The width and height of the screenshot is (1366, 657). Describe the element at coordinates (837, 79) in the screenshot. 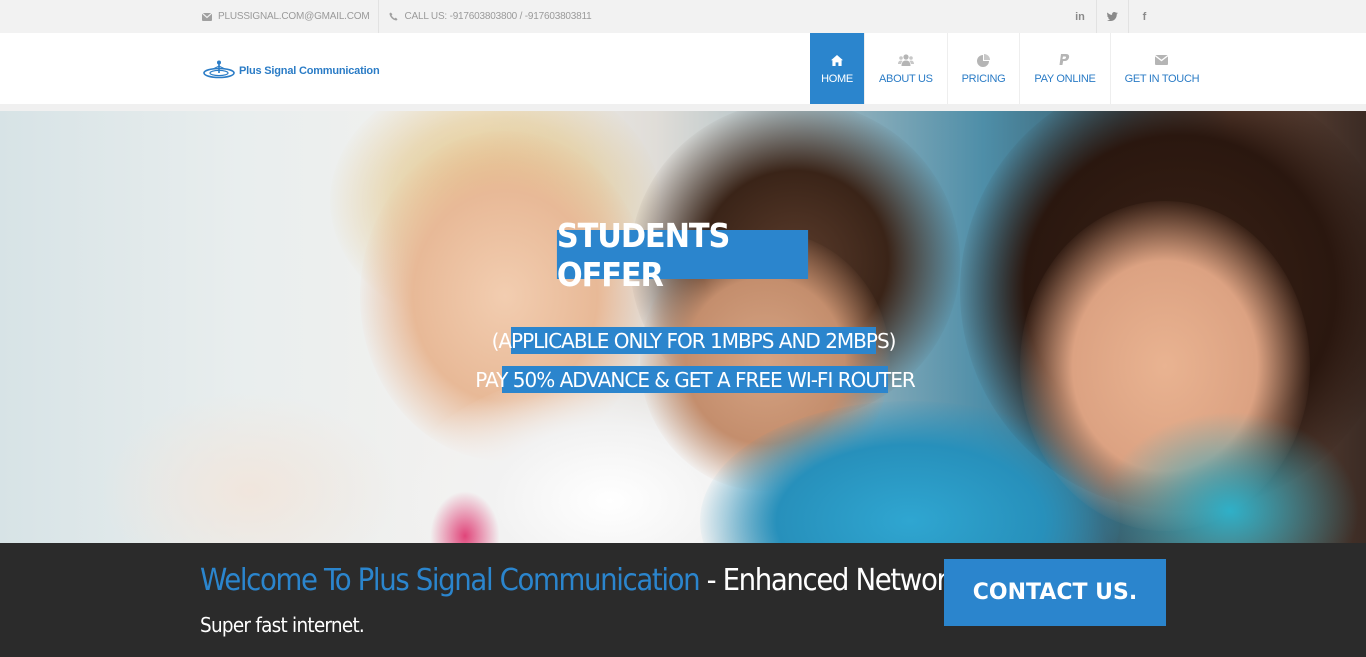

I see `nav-home-label: HOME` at that location.